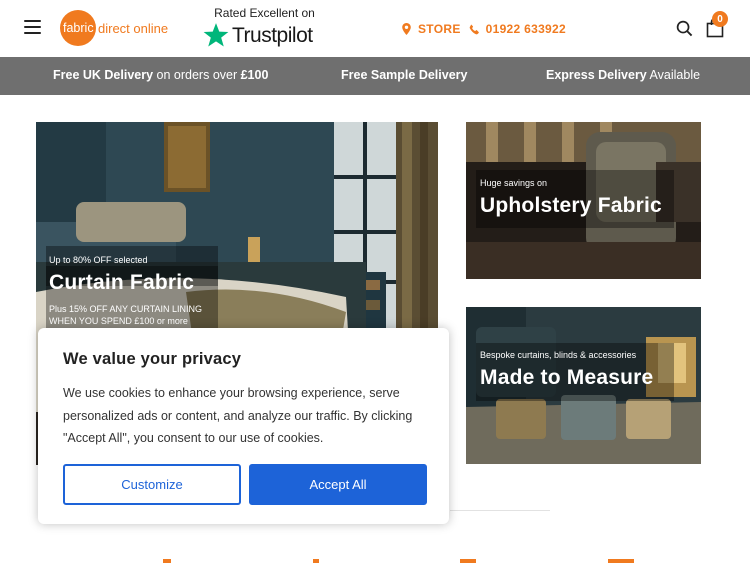  I want to click on customize-button: Customize, so click(152, 484).